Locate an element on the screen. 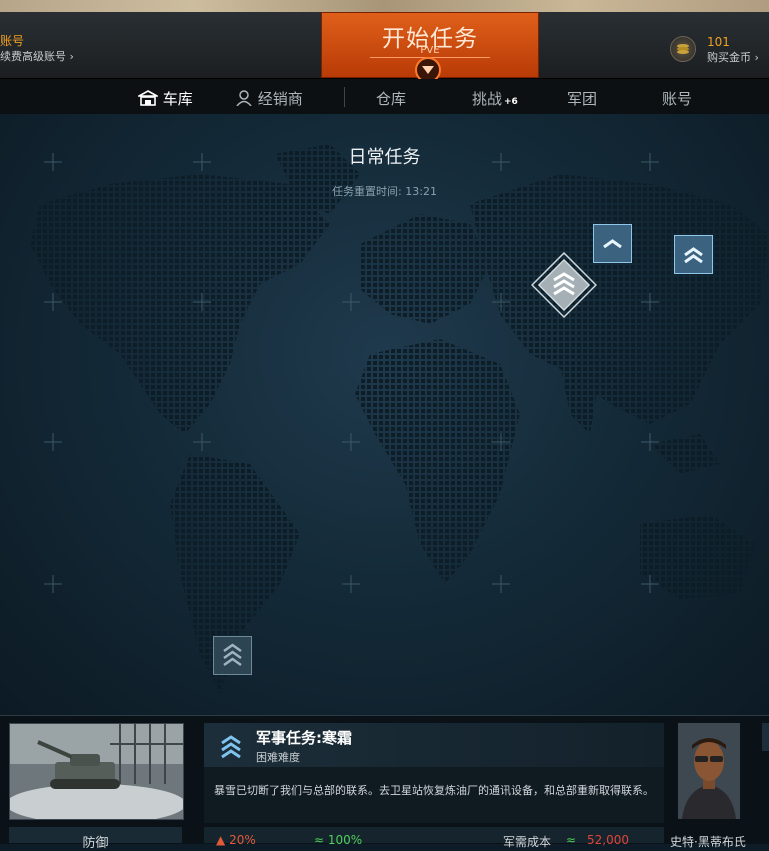  mission-title: 军事任务:寒霜 is located at coordinates (304, 738).